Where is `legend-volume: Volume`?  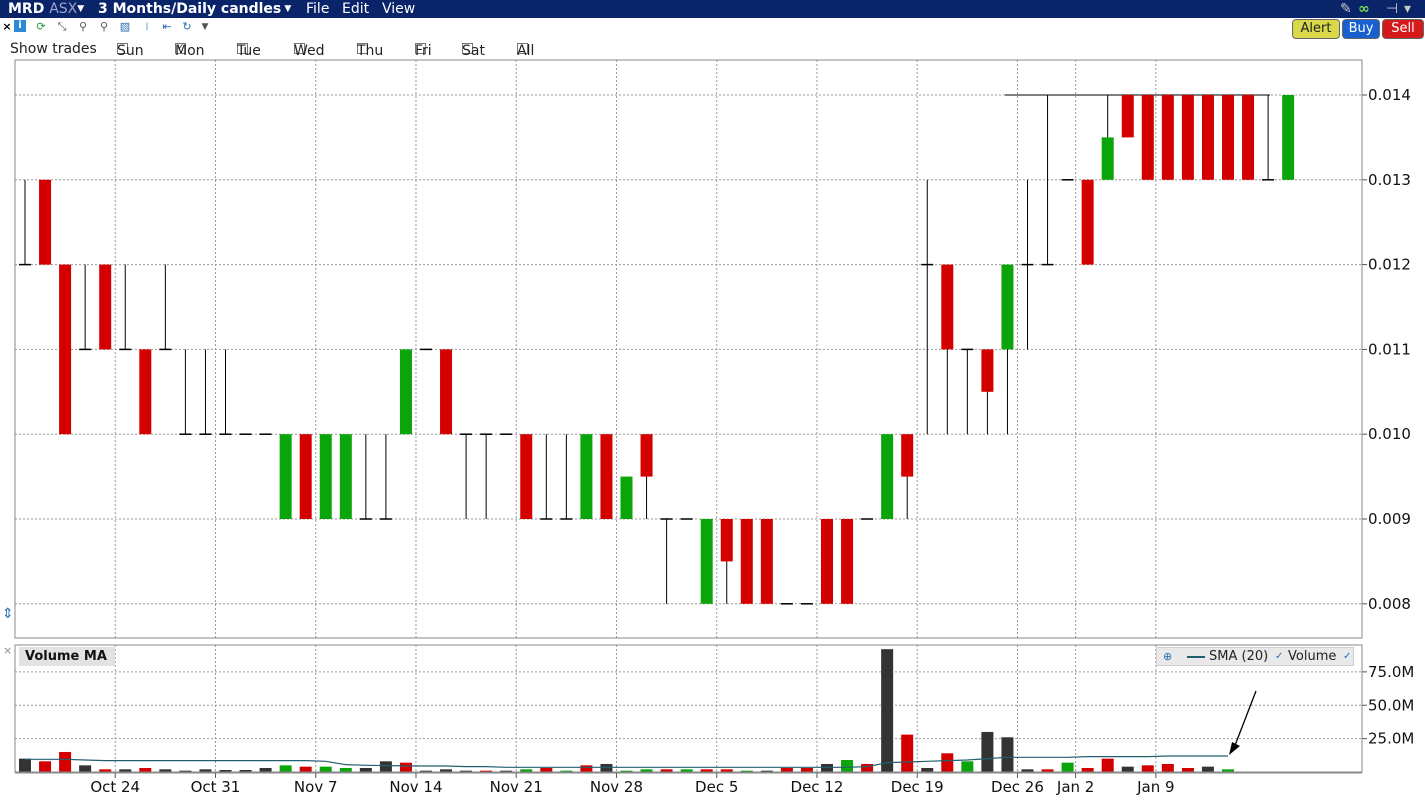 legend-volume: Volume is located at coordinates (1312, 656).